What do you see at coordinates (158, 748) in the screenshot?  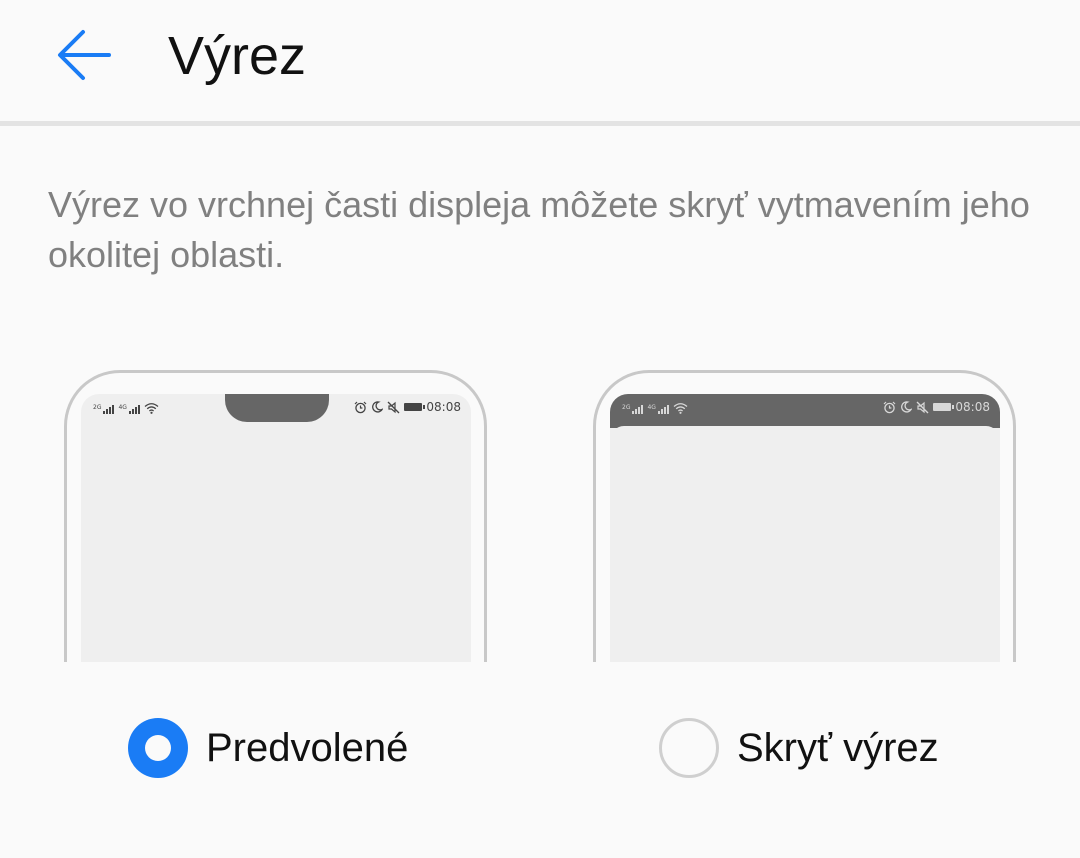 I see `radio-button-checked` at bounding box center [158, 748].